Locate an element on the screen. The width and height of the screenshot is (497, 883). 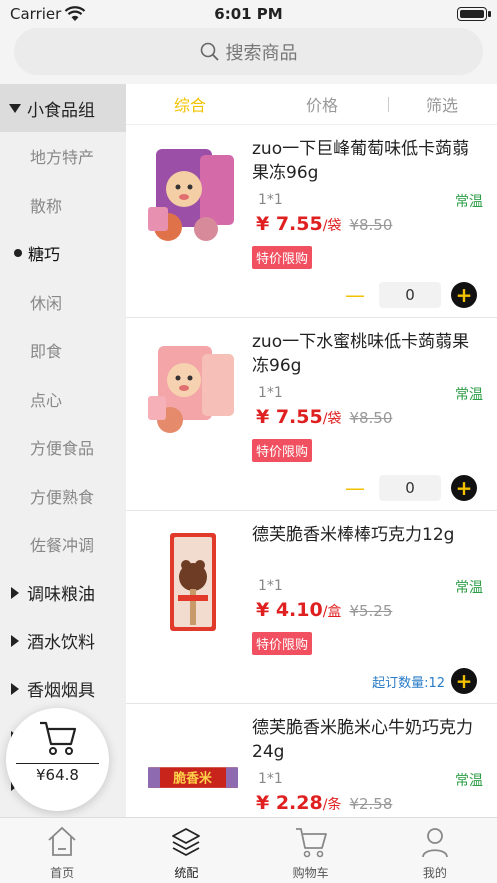
tab-label: 我的 is located at coordinates (434, 873).